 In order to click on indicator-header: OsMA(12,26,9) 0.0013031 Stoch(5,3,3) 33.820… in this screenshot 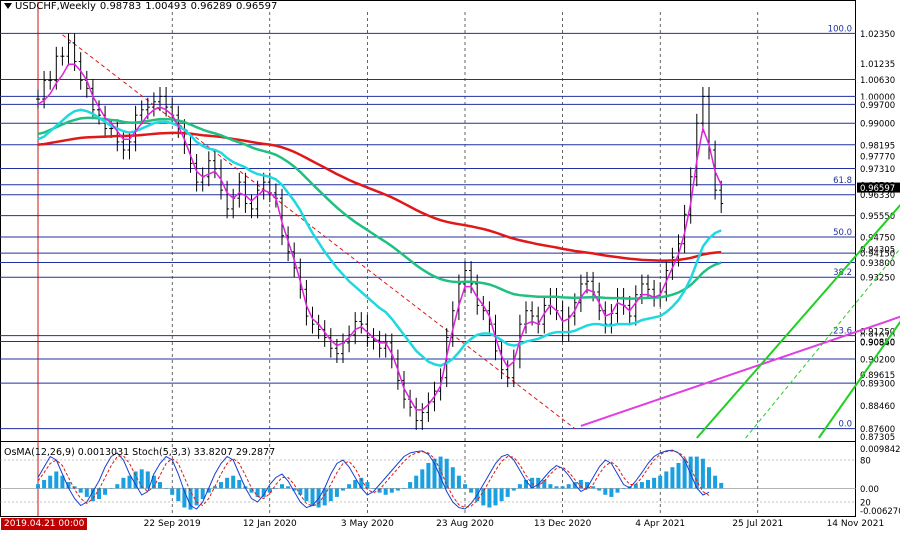, I will do `click(141, 452)`.